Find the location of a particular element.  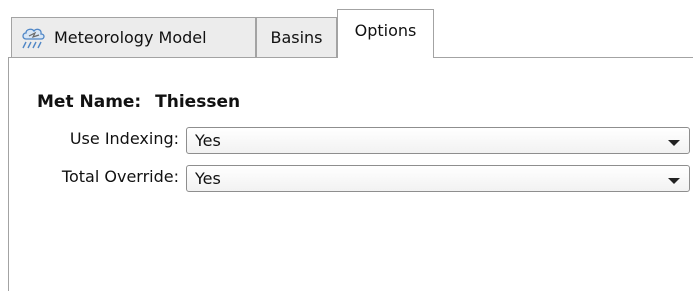

total-override-label: Total Override: is located at coordinates (120, 176).